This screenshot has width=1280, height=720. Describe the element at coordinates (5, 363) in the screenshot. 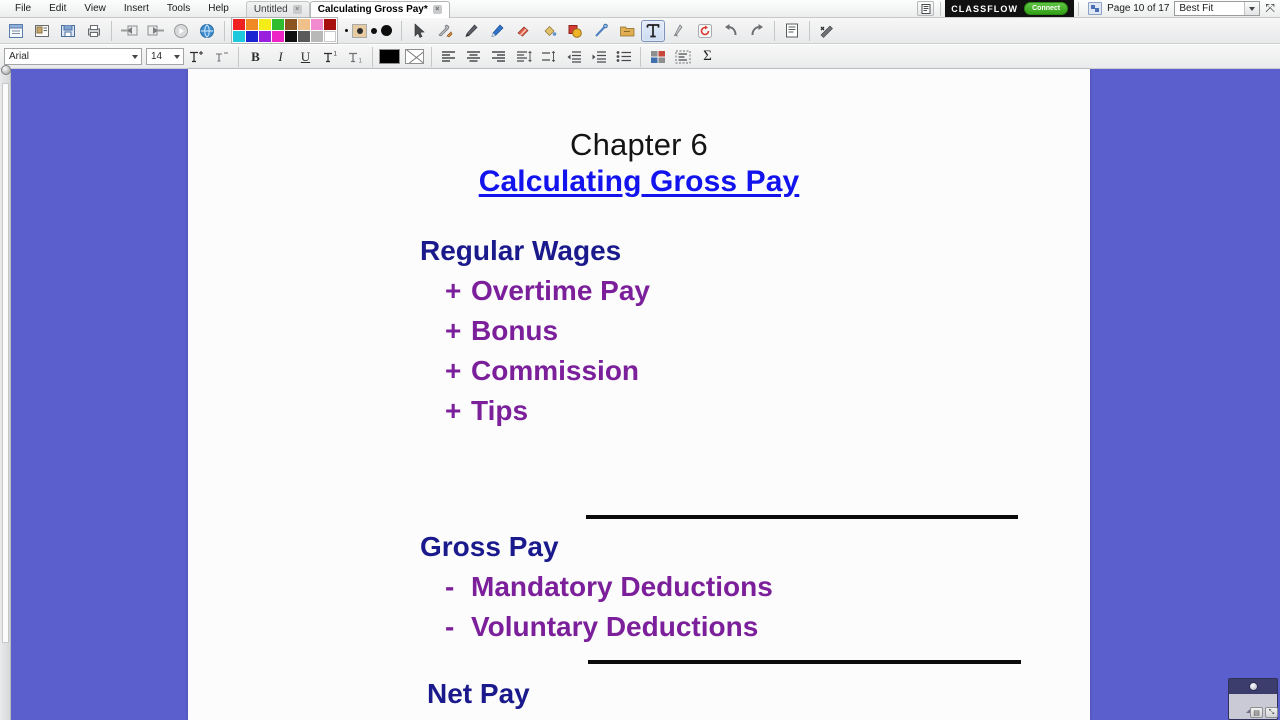

I see `rail-scrollbar` at that location.